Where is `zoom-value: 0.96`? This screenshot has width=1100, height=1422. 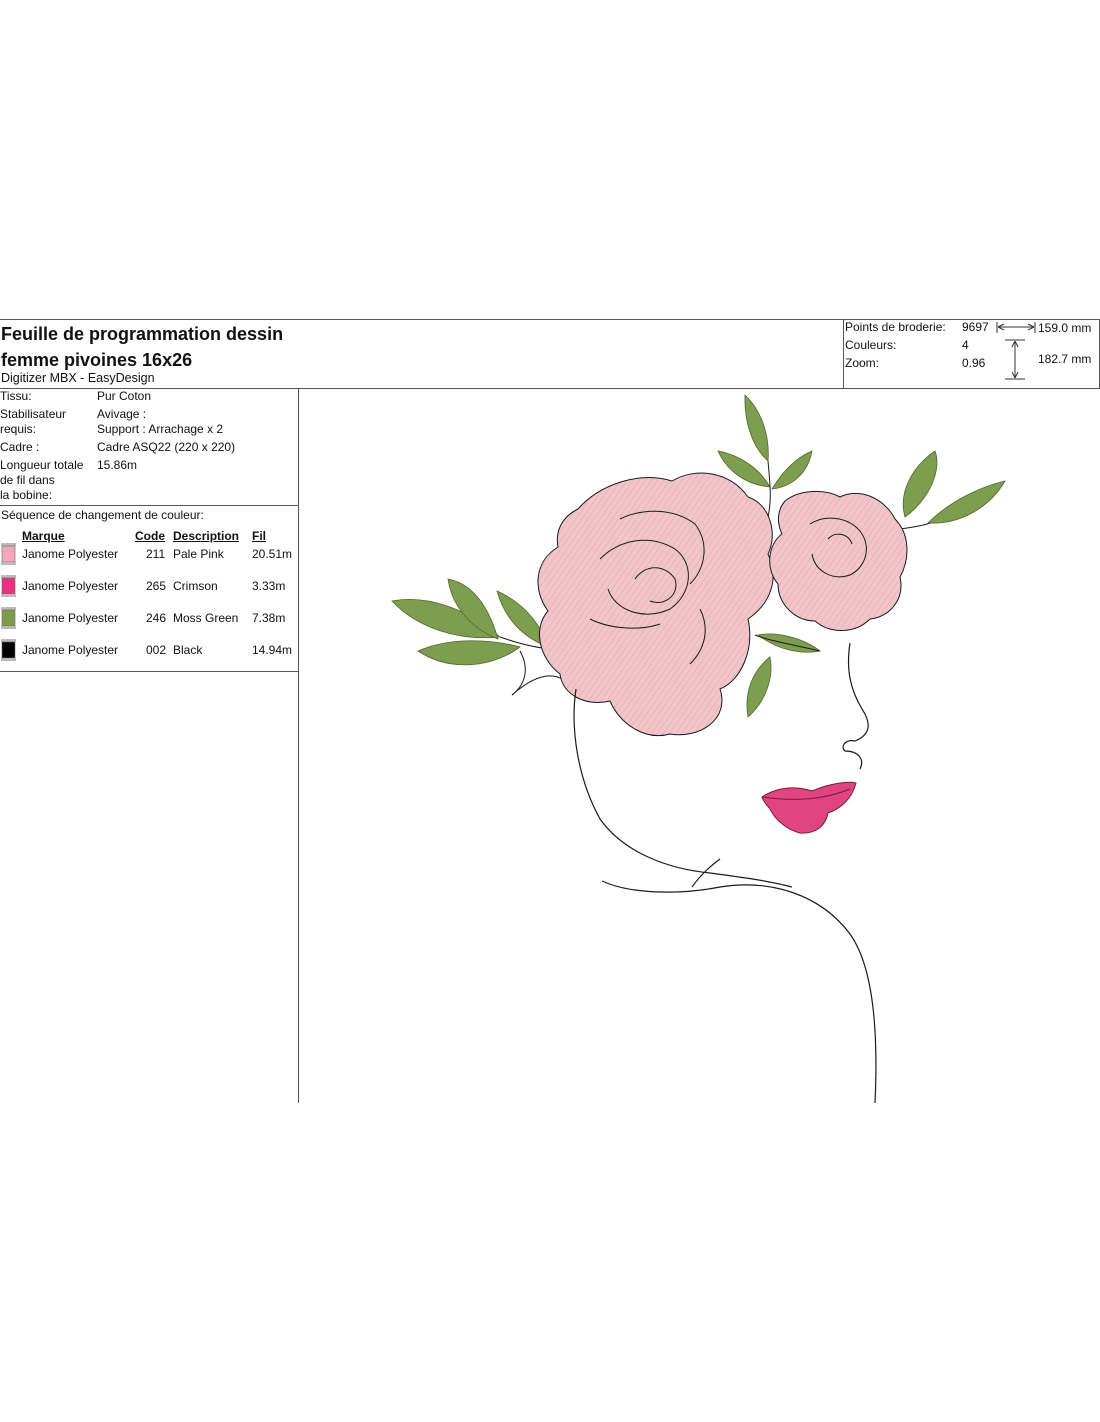 zoom-value: 0.96 is located at coordinates (974, 363).